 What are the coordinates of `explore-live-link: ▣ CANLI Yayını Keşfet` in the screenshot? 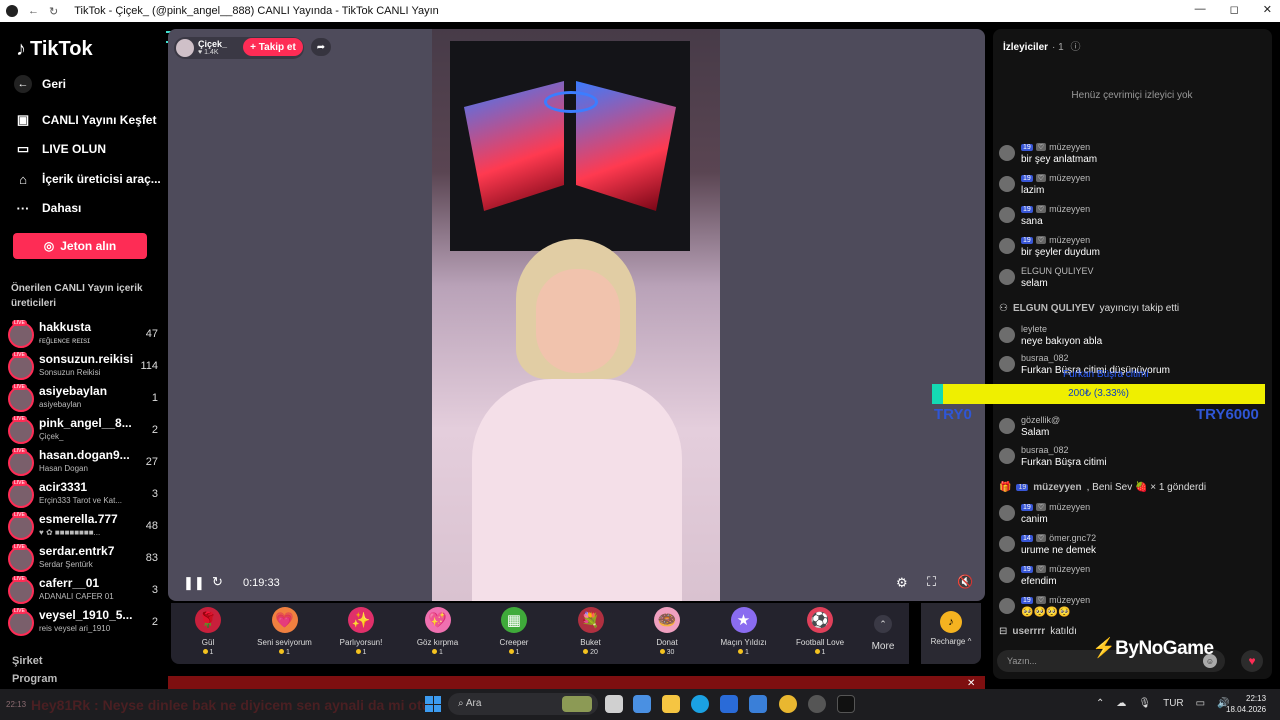 It's located at (85, 120).